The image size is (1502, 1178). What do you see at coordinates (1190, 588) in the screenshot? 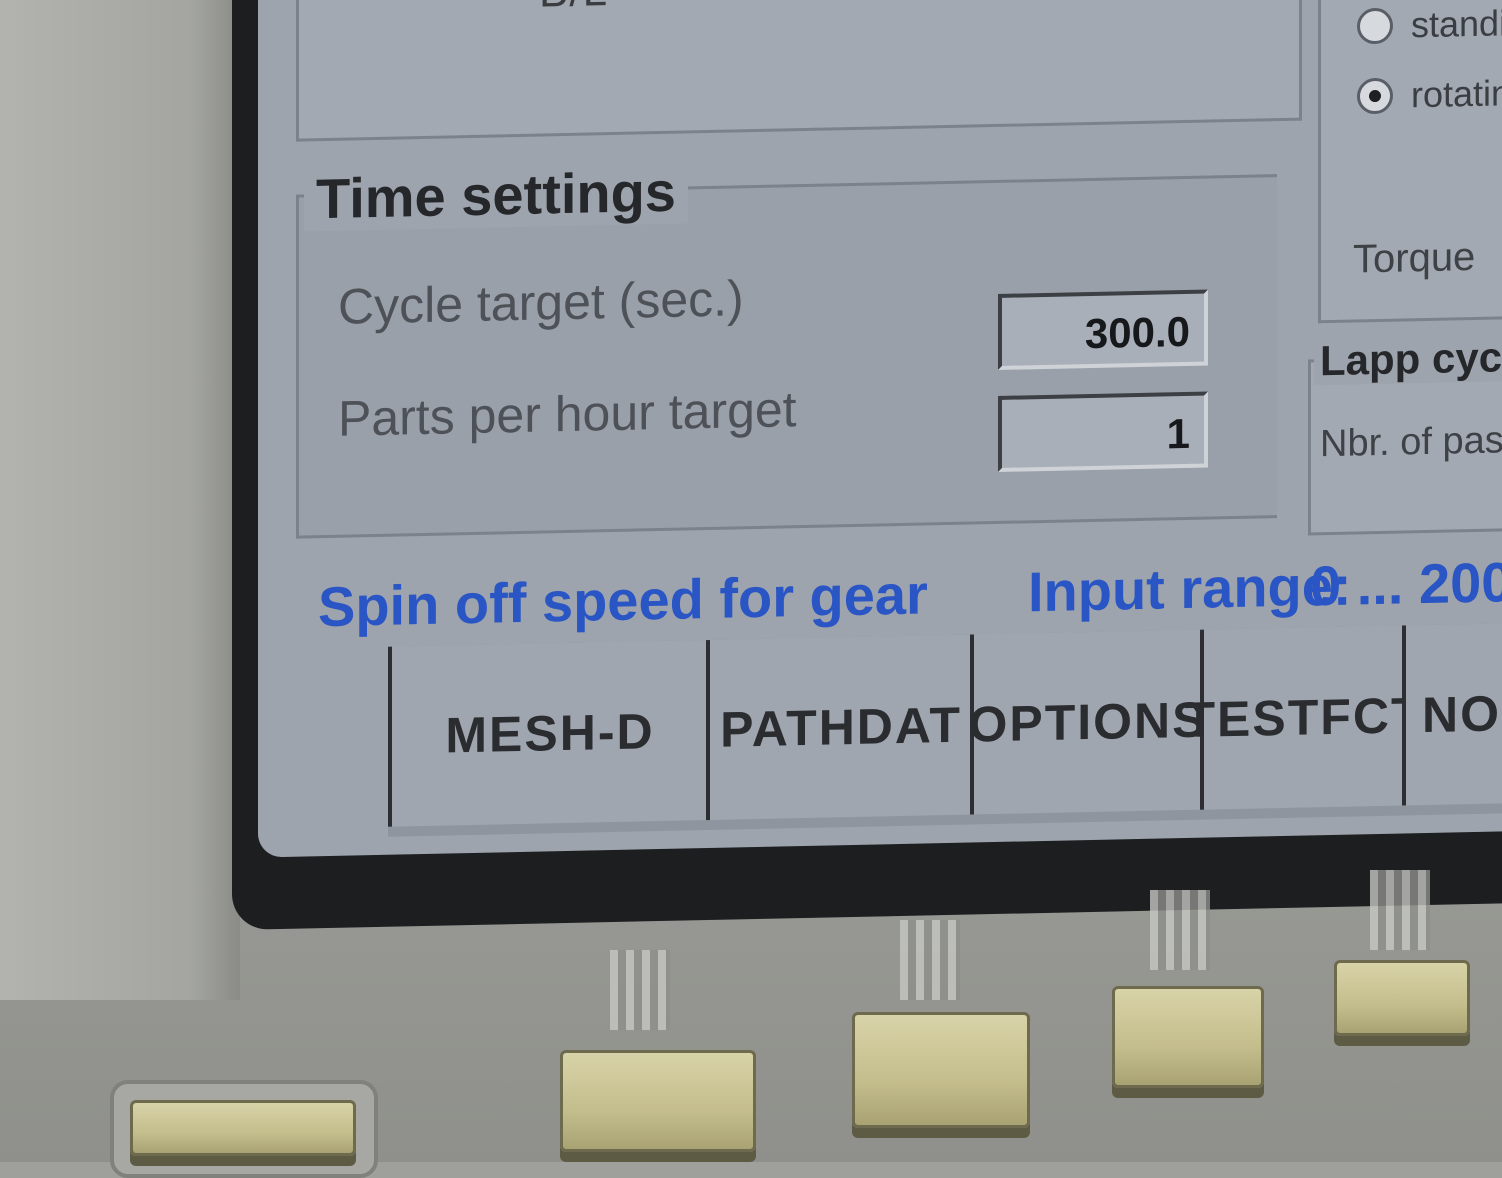
I see `input-range-label: Input range:` at bounding box center [1190, 588].